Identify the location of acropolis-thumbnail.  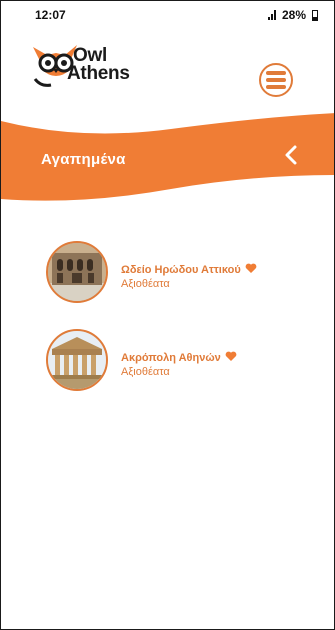
(77, 360).